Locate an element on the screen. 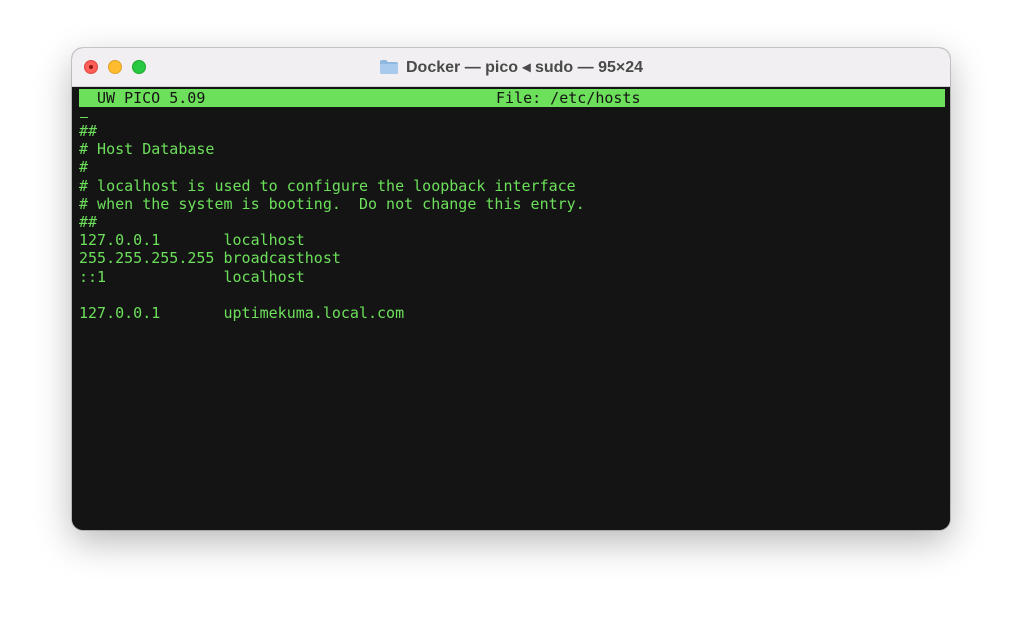 The height and width of the screenshot is (628, 1024). file-line: # Host Database is located at coordinates (332, 149).